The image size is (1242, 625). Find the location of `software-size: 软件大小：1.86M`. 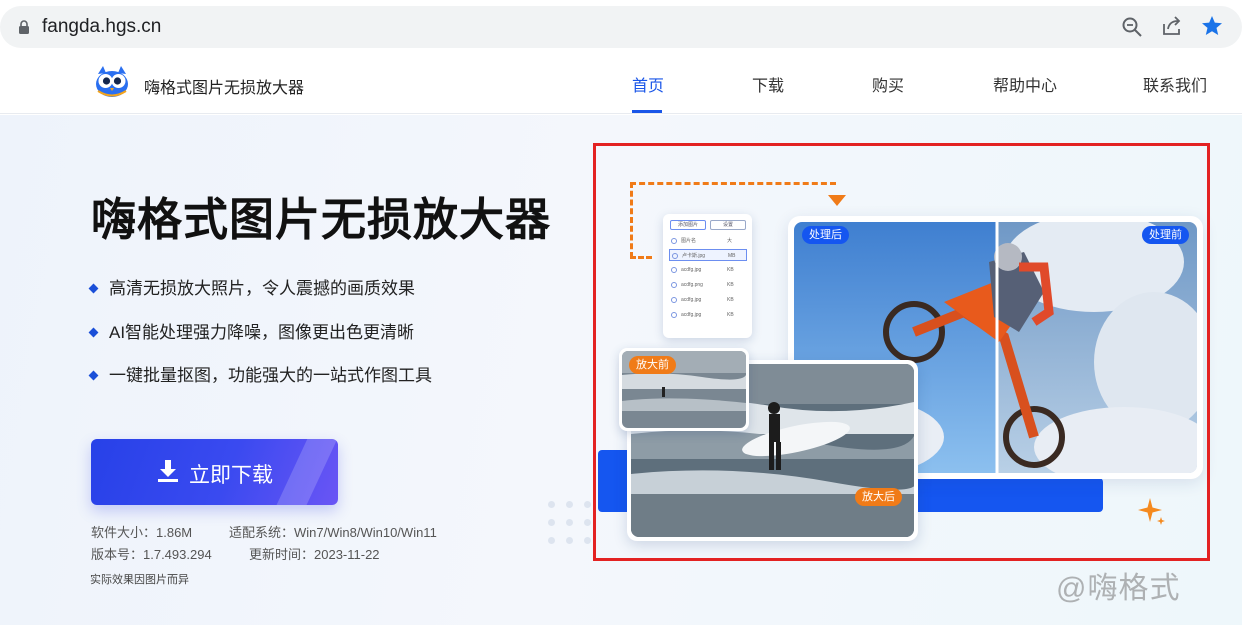

software-size: 软件大小：1.86M is located at coordinates (142, 532).